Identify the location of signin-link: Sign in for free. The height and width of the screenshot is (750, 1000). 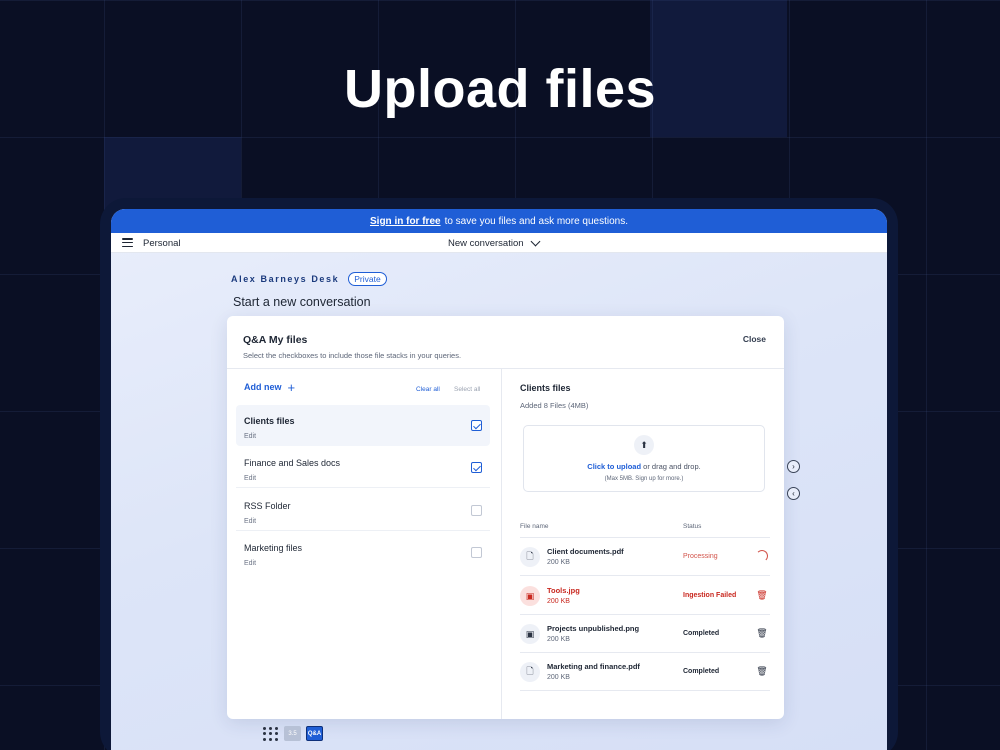
(405, 221).